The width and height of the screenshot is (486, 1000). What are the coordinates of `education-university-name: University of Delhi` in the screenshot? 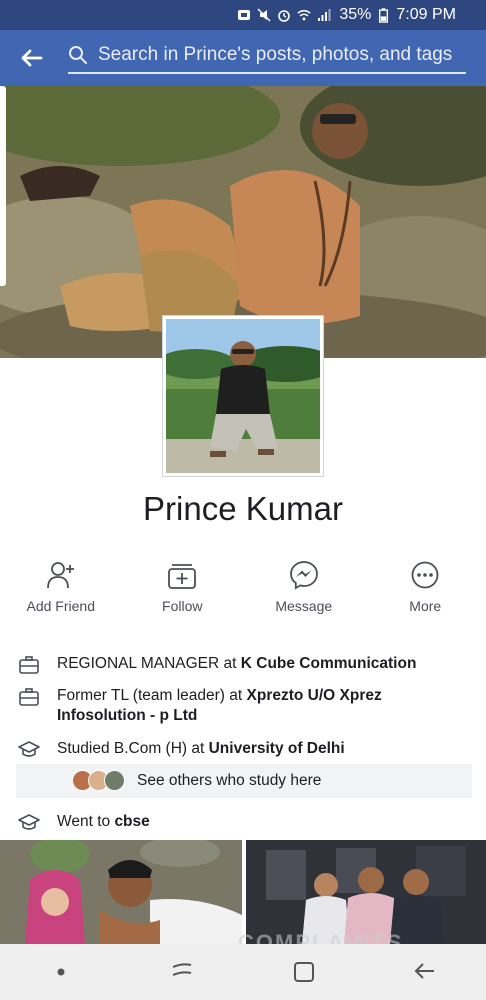 It's located at (277, 748).